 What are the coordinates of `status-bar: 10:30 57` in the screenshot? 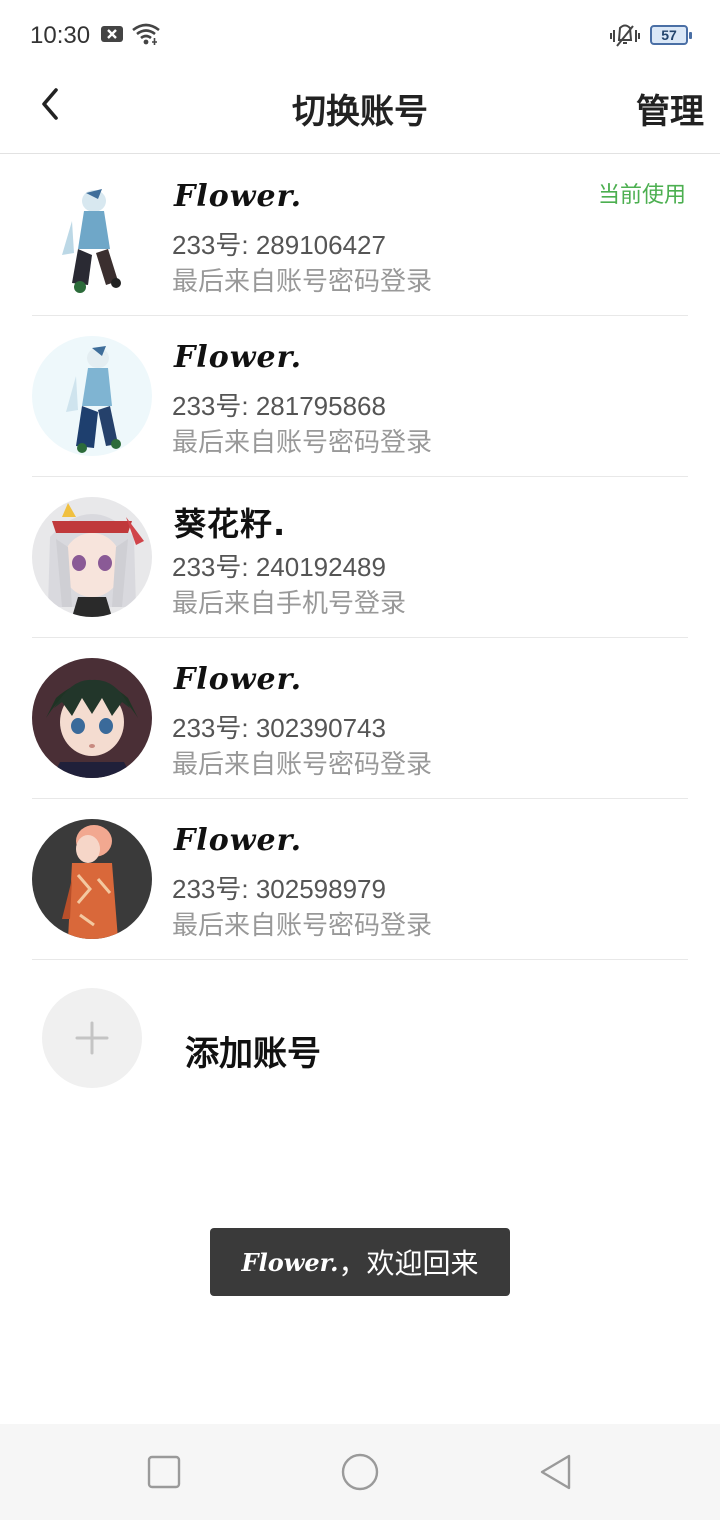 It's located at (360, 36).